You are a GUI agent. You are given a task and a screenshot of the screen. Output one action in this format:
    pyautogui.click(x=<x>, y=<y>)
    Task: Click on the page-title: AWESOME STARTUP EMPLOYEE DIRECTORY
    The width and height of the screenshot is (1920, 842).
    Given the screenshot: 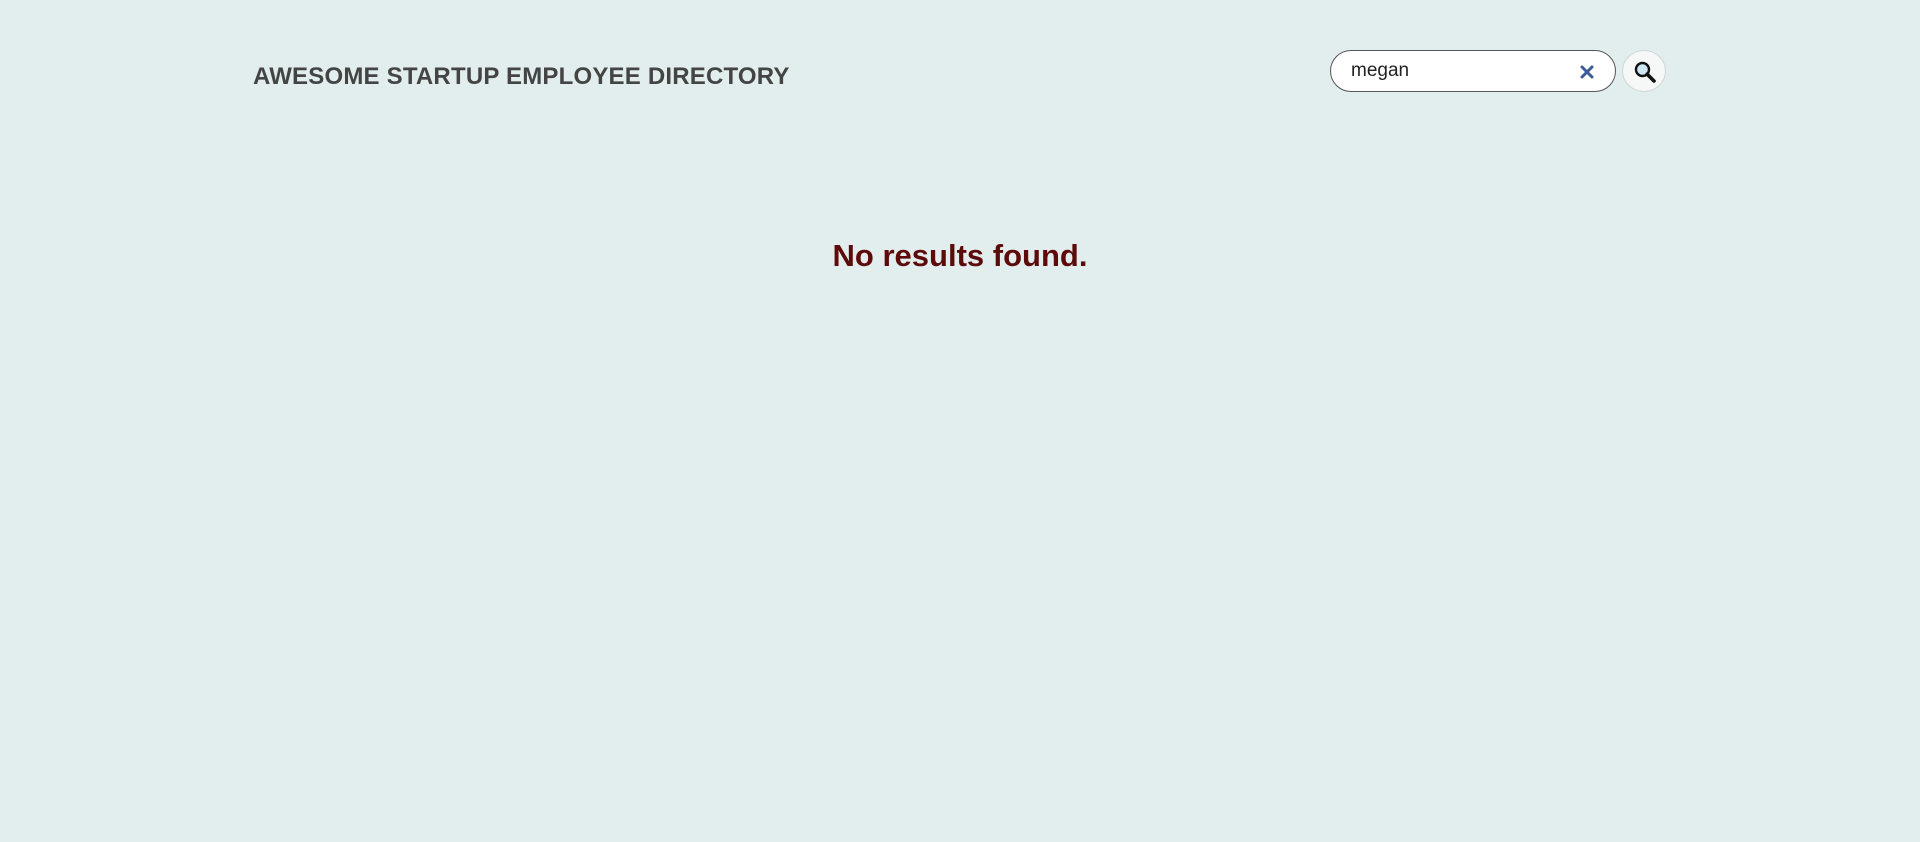 What is the action you would take?
    pyautogui.click(x=521, y=76)
    